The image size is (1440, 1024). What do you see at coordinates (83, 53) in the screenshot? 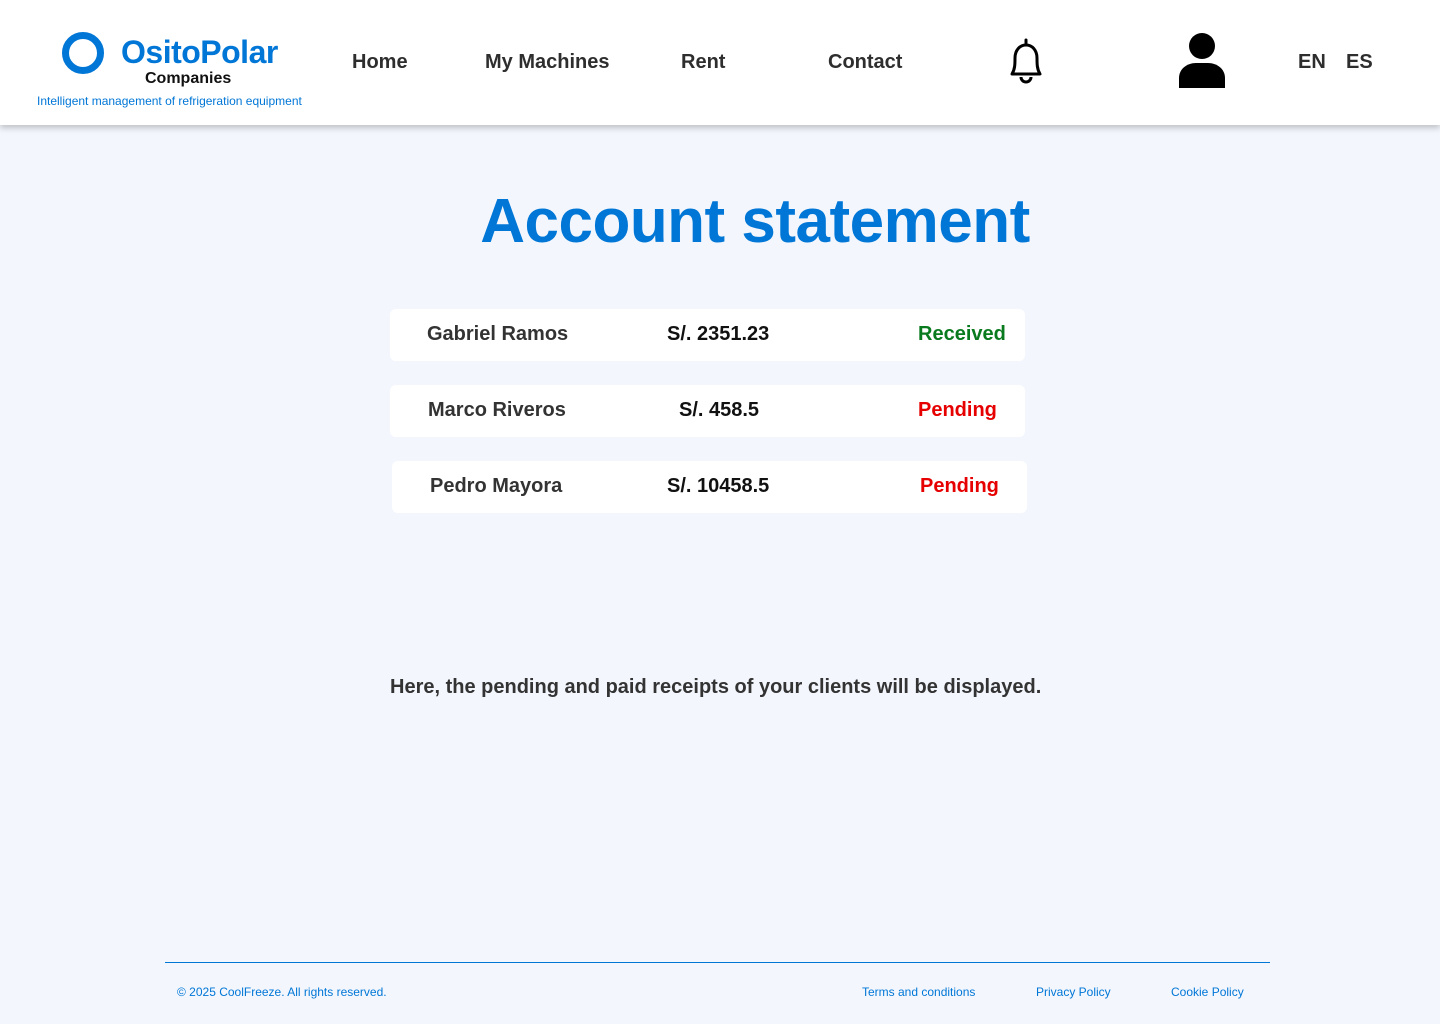
I see `logo-ring-icon` at bounding box center [83, 53].